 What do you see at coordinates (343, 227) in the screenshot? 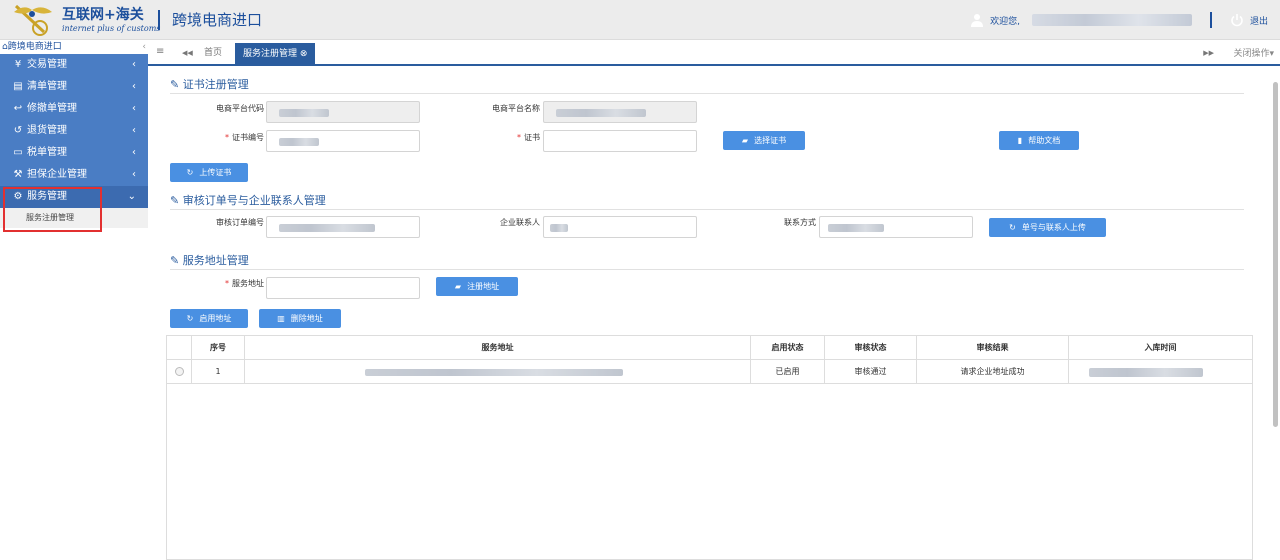
I see `order-no-input` at bounding box center [343, 227].